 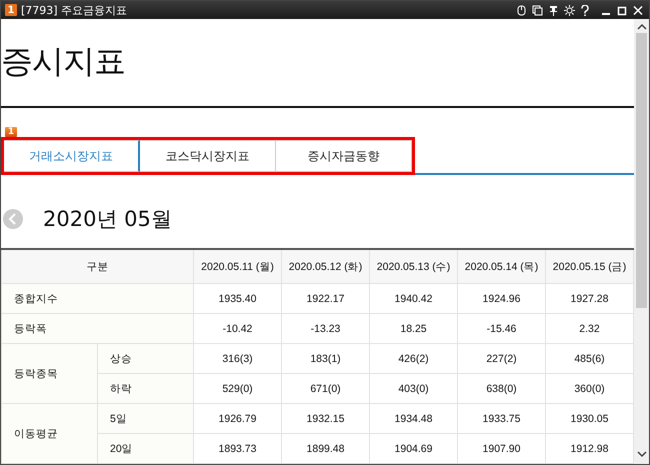 What do you see at coordinates (344, 156) in the screenshot?
I see `tab: 증시자금동향` at bounding box center [344, 156].